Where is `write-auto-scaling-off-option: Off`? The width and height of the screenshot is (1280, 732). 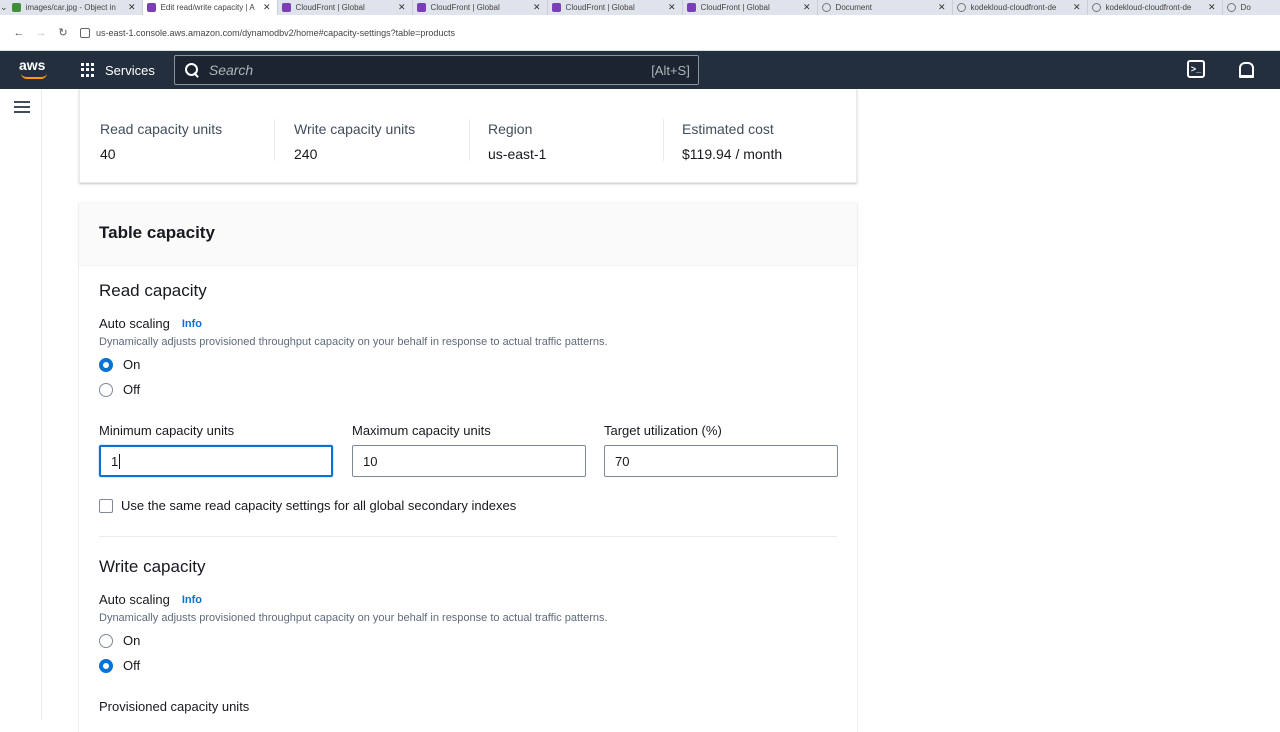
write-auto-scaling-off-option: Off is located at coordinates (119, 665).